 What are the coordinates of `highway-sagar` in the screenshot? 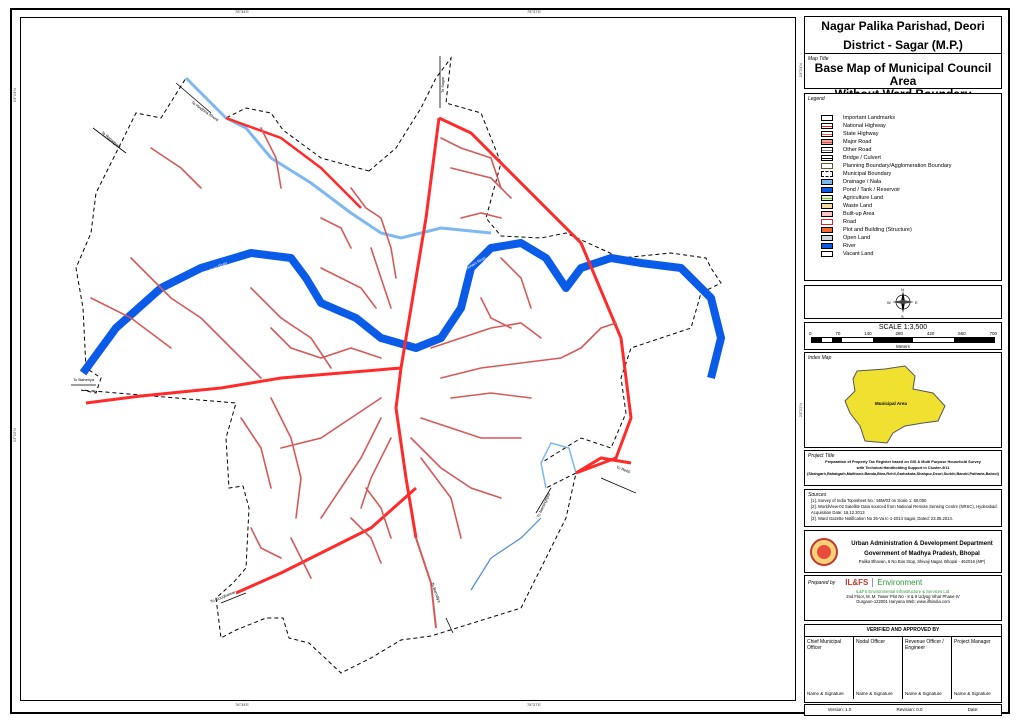 It's located at (417, 328).